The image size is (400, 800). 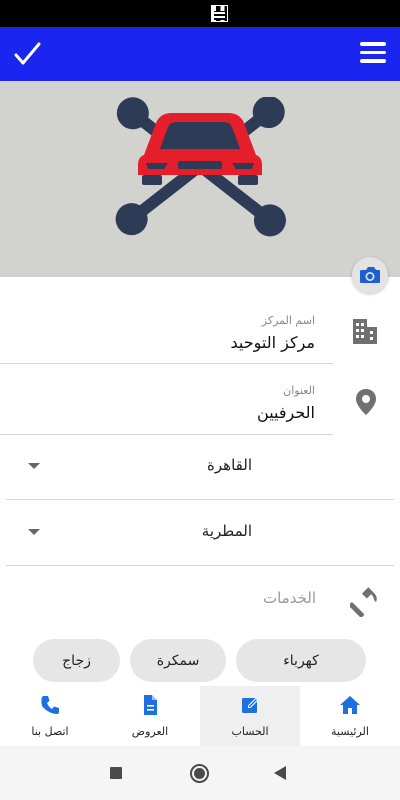 What do you see at coordinates (366, 404) in the screenshot?
I see `location-pin-icon` at bounding box center [366, 404].